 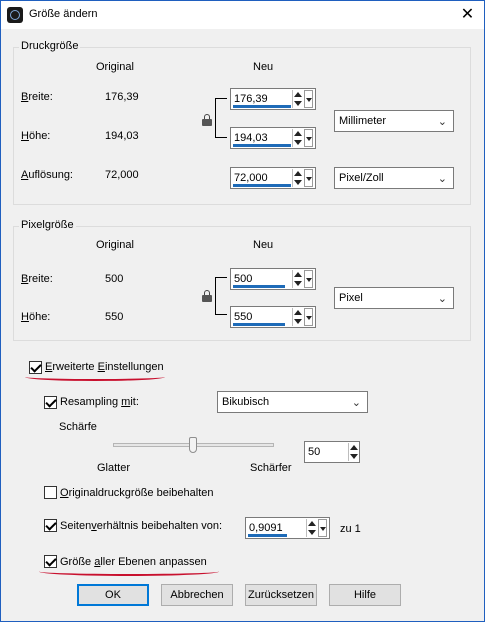 What do you see at coordinates (122, 175) in the screenshot?
I see `aufloesung-original: 72,000` at bounding box center [122, 175].